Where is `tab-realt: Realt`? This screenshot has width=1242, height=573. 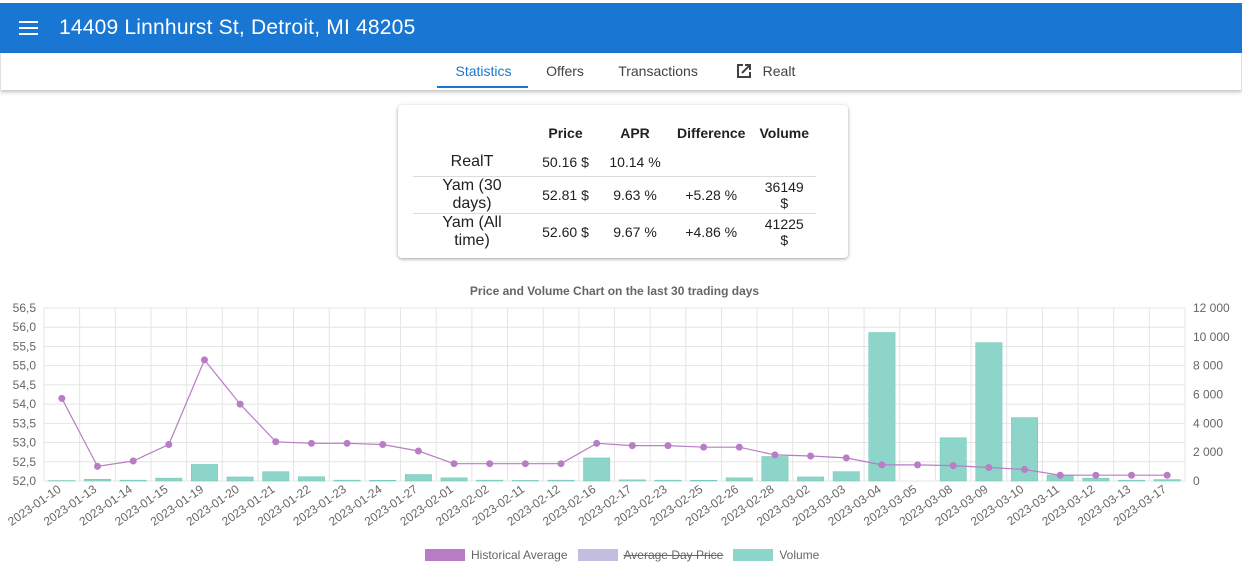 tab-realt: Realt is located at coordinates (765, 71).